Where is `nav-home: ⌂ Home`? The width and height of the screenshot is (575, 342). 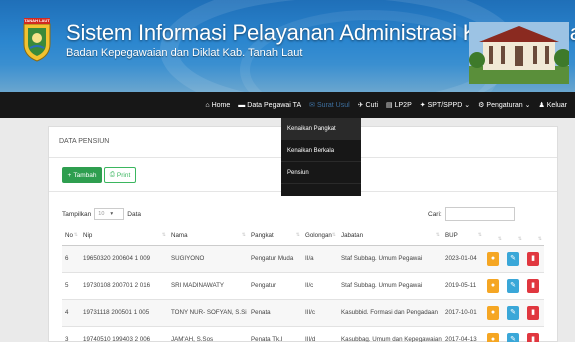 nav-home: ⌂ Home is located at coordinates (217, 105).